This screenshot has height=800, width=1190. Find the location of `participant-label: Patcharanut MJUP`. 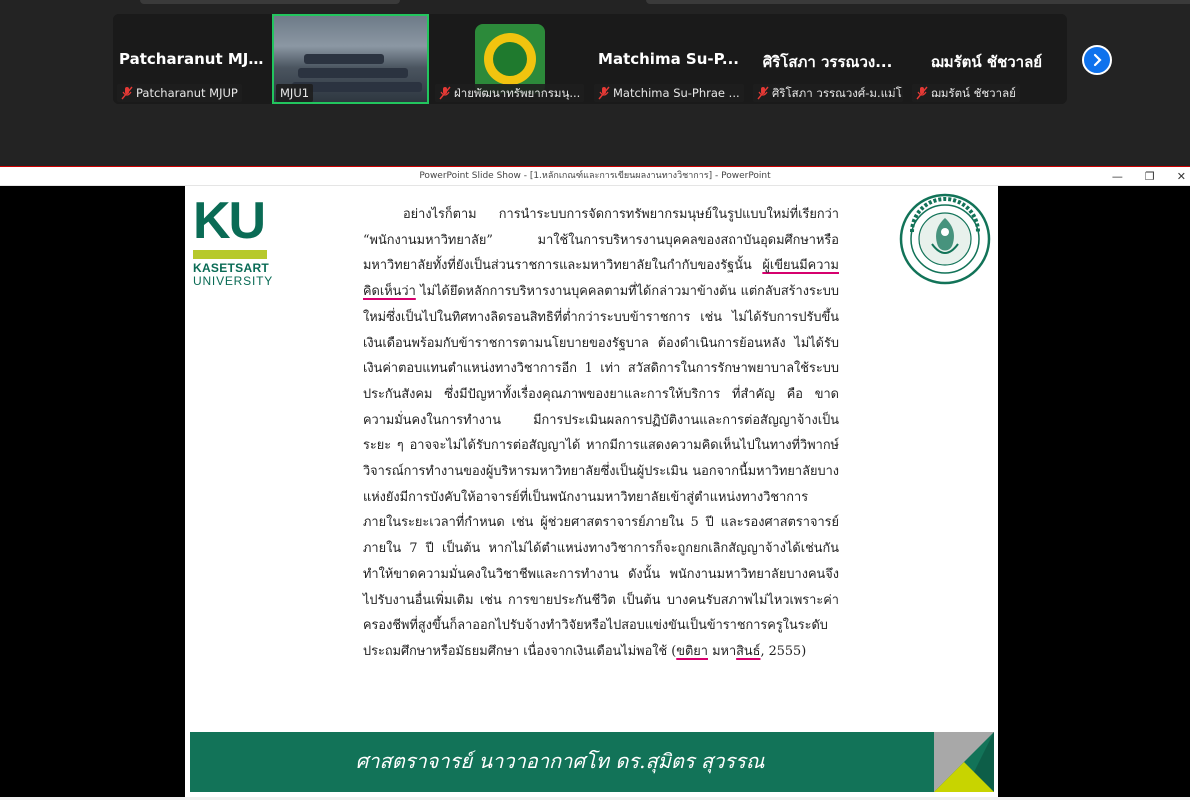

participant-label: Patcharanut MJUP is located at coordinates (179, 93).